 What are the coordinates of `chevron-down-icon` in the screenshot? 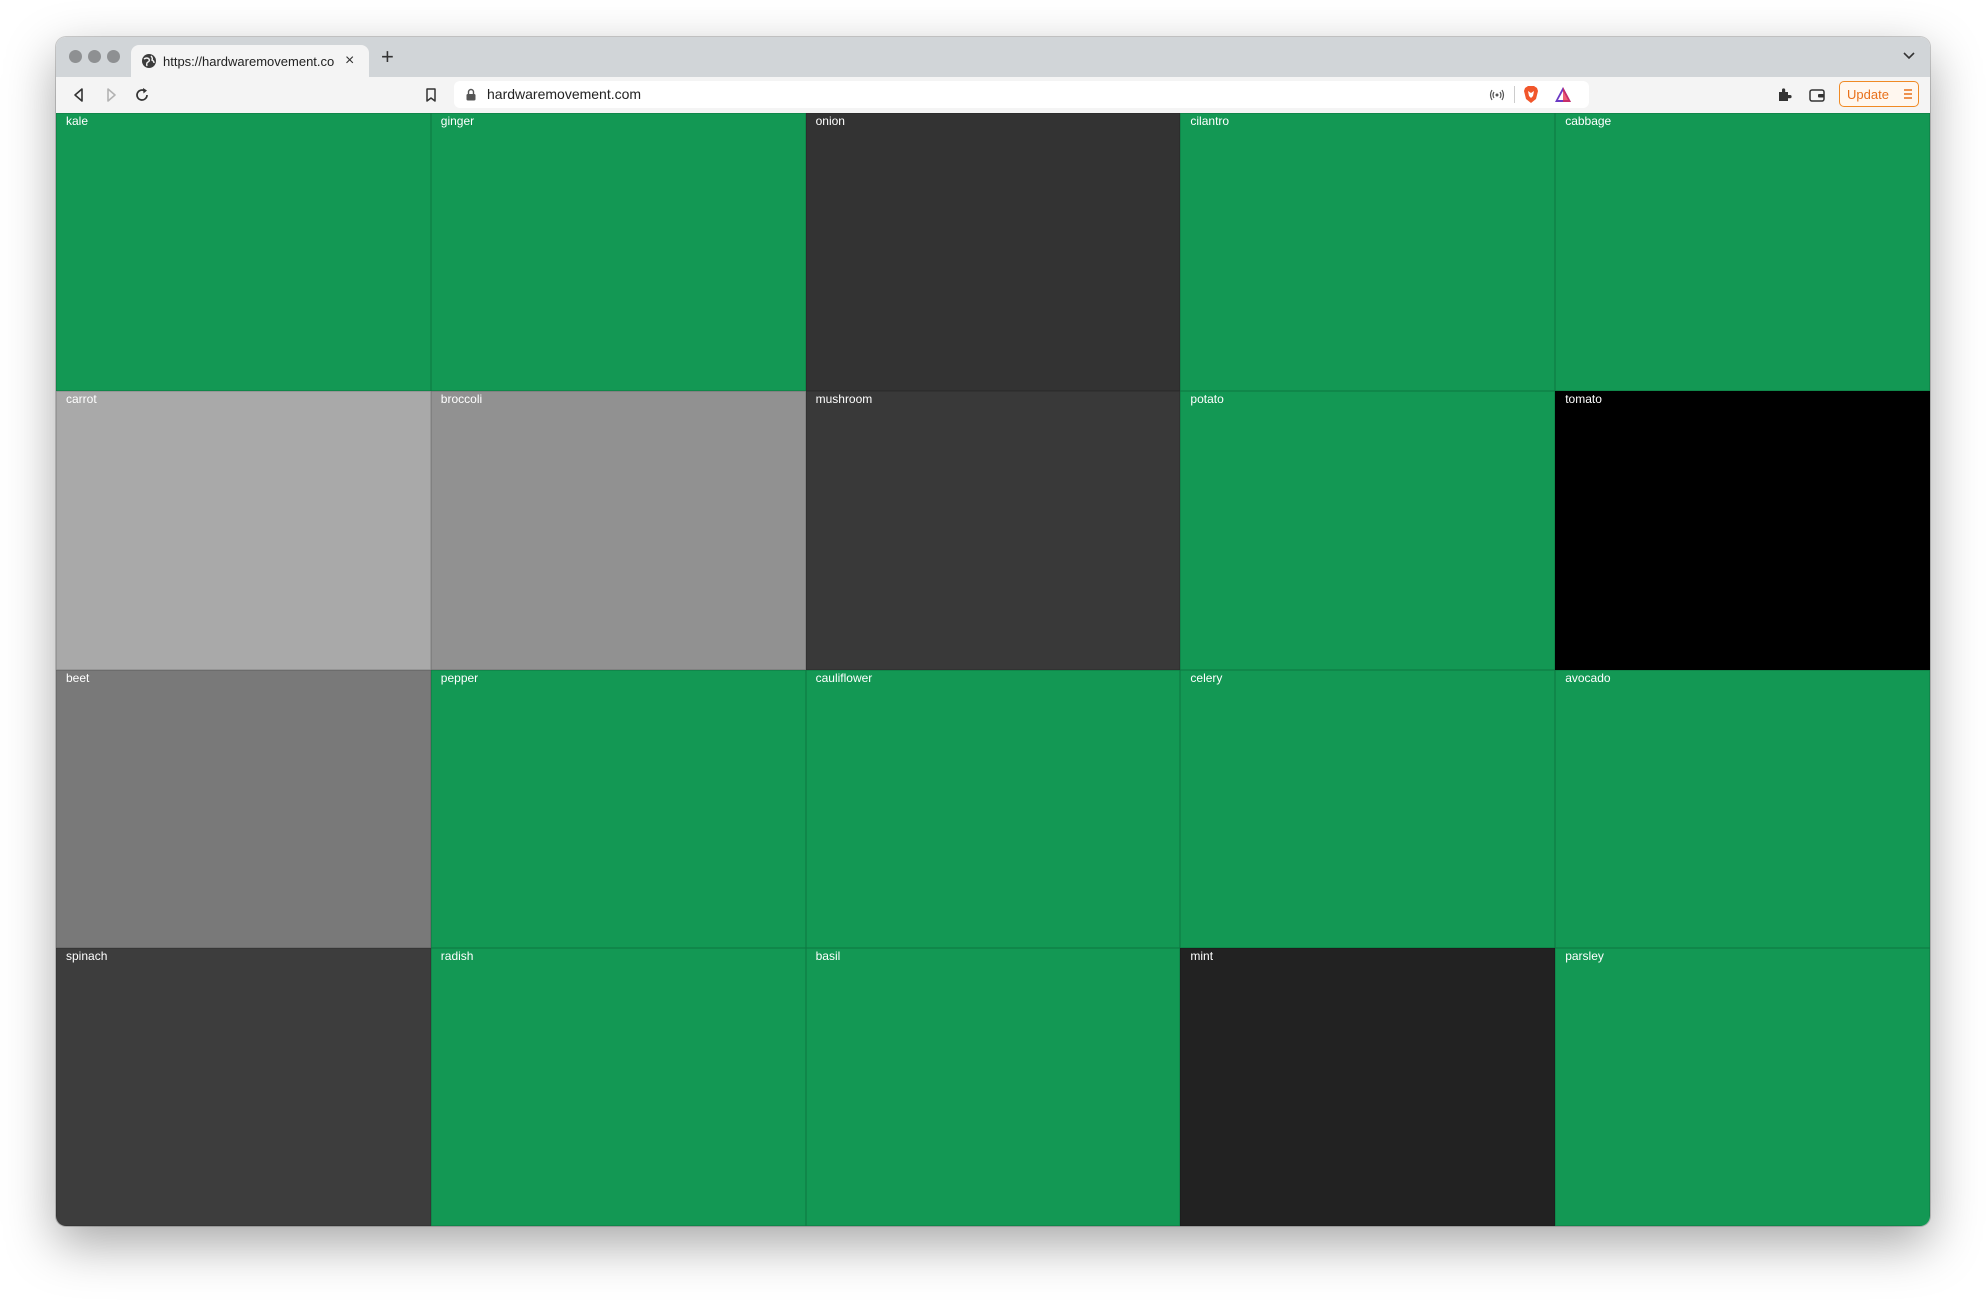 It's located at (1909, 55).